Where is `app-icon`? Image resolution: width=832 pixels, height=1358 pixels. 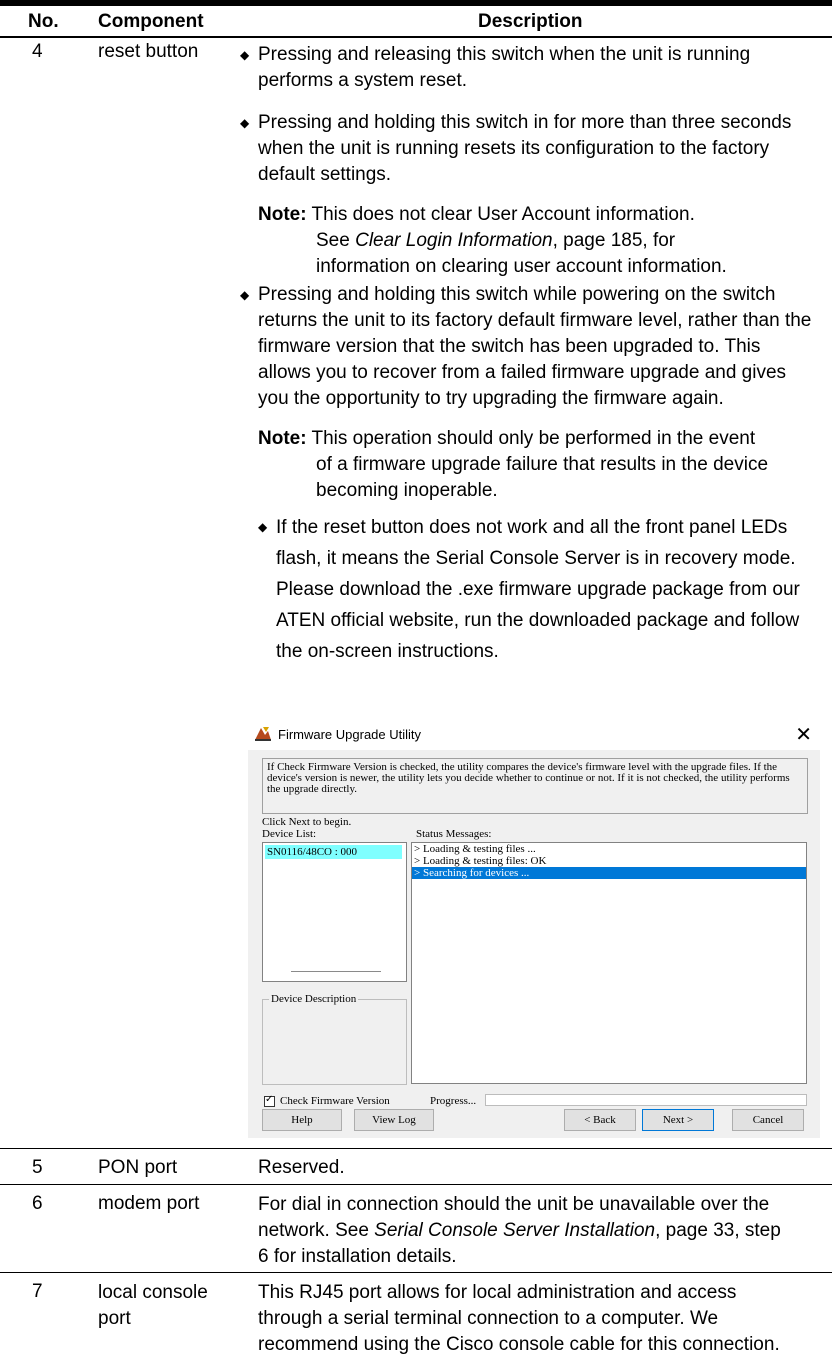 app-icon is located at coordinates (263, 734).